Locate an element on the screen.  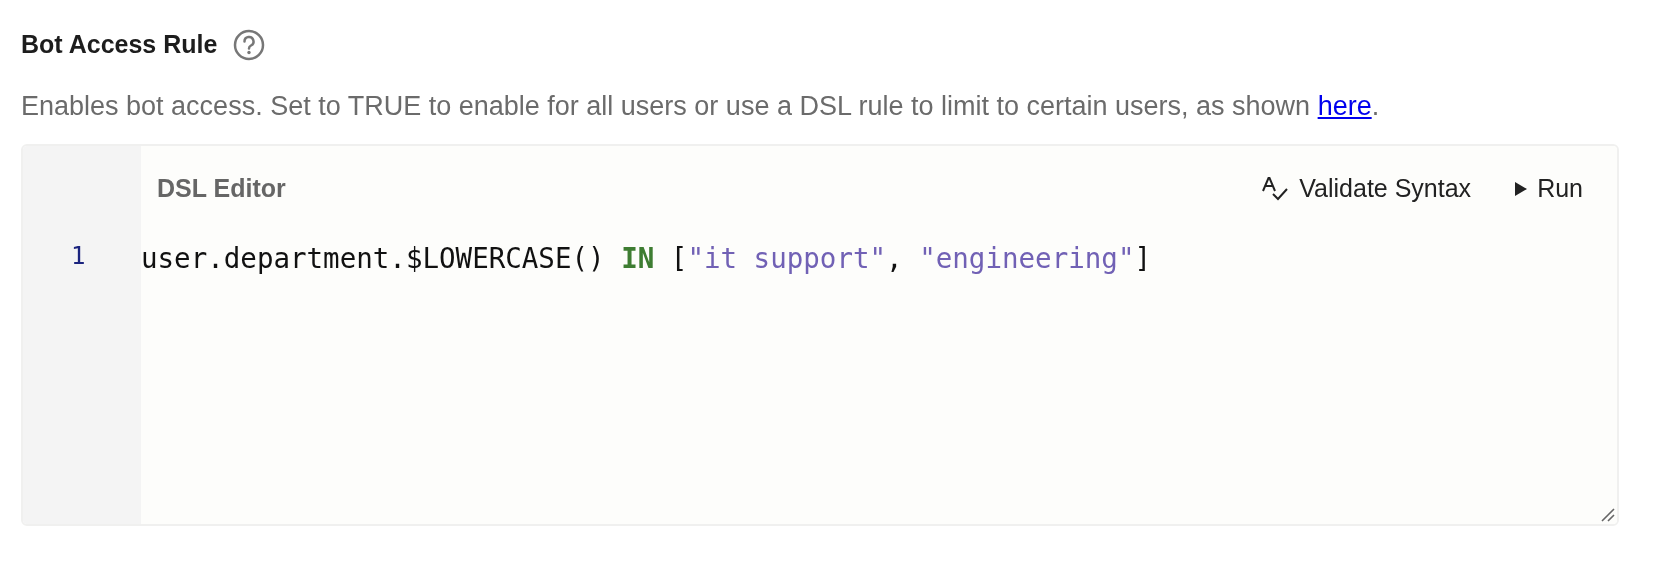
code-line: user.department.$LOWERCASE() IN ["it support", "engineering"] is located at coordinates (646, 258).